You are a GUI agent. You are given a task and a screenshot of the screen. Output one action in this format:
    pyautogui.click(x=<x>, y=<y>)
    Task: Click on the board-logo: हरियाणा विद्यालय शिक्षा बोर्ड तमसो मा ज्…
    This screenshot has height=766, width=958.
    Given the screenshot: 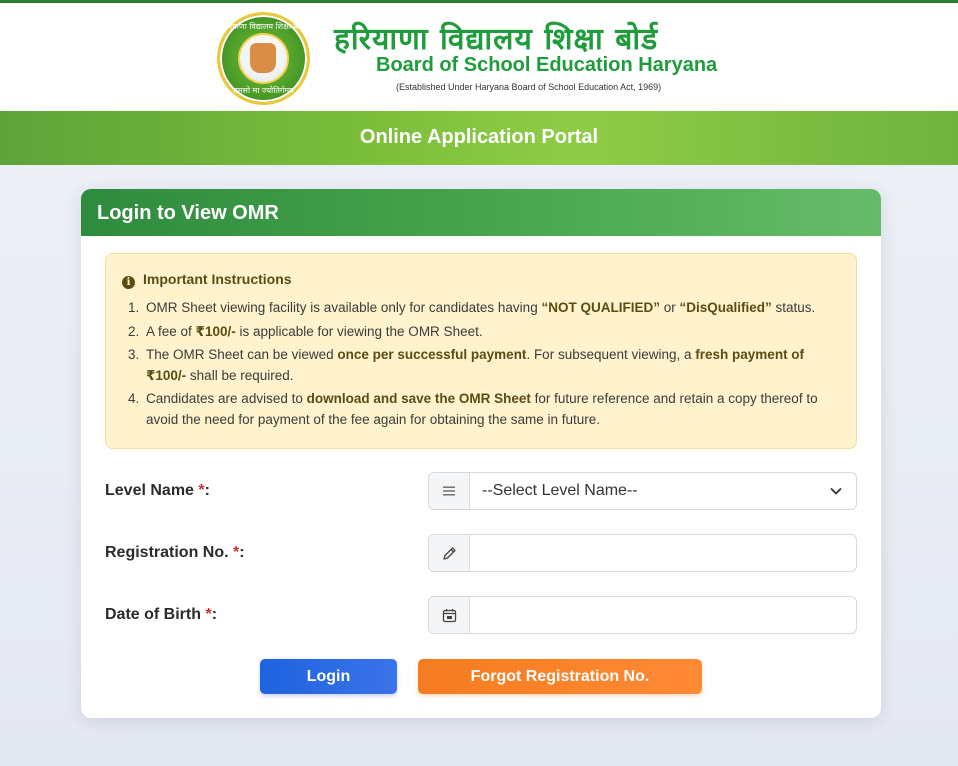 What is the action you would take?
    pyautogui.click(x=263, y=58)
    